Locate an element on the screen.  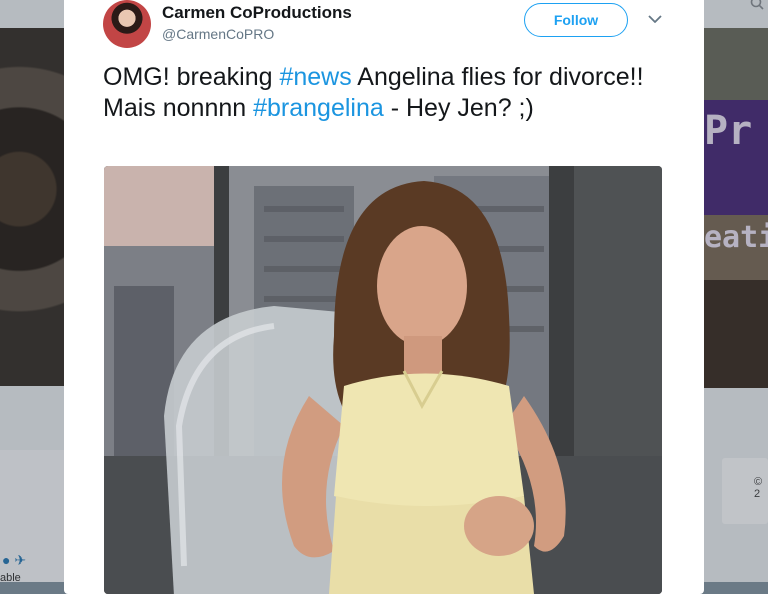
hashtag-news: #news is located at coordinates (315, 77).